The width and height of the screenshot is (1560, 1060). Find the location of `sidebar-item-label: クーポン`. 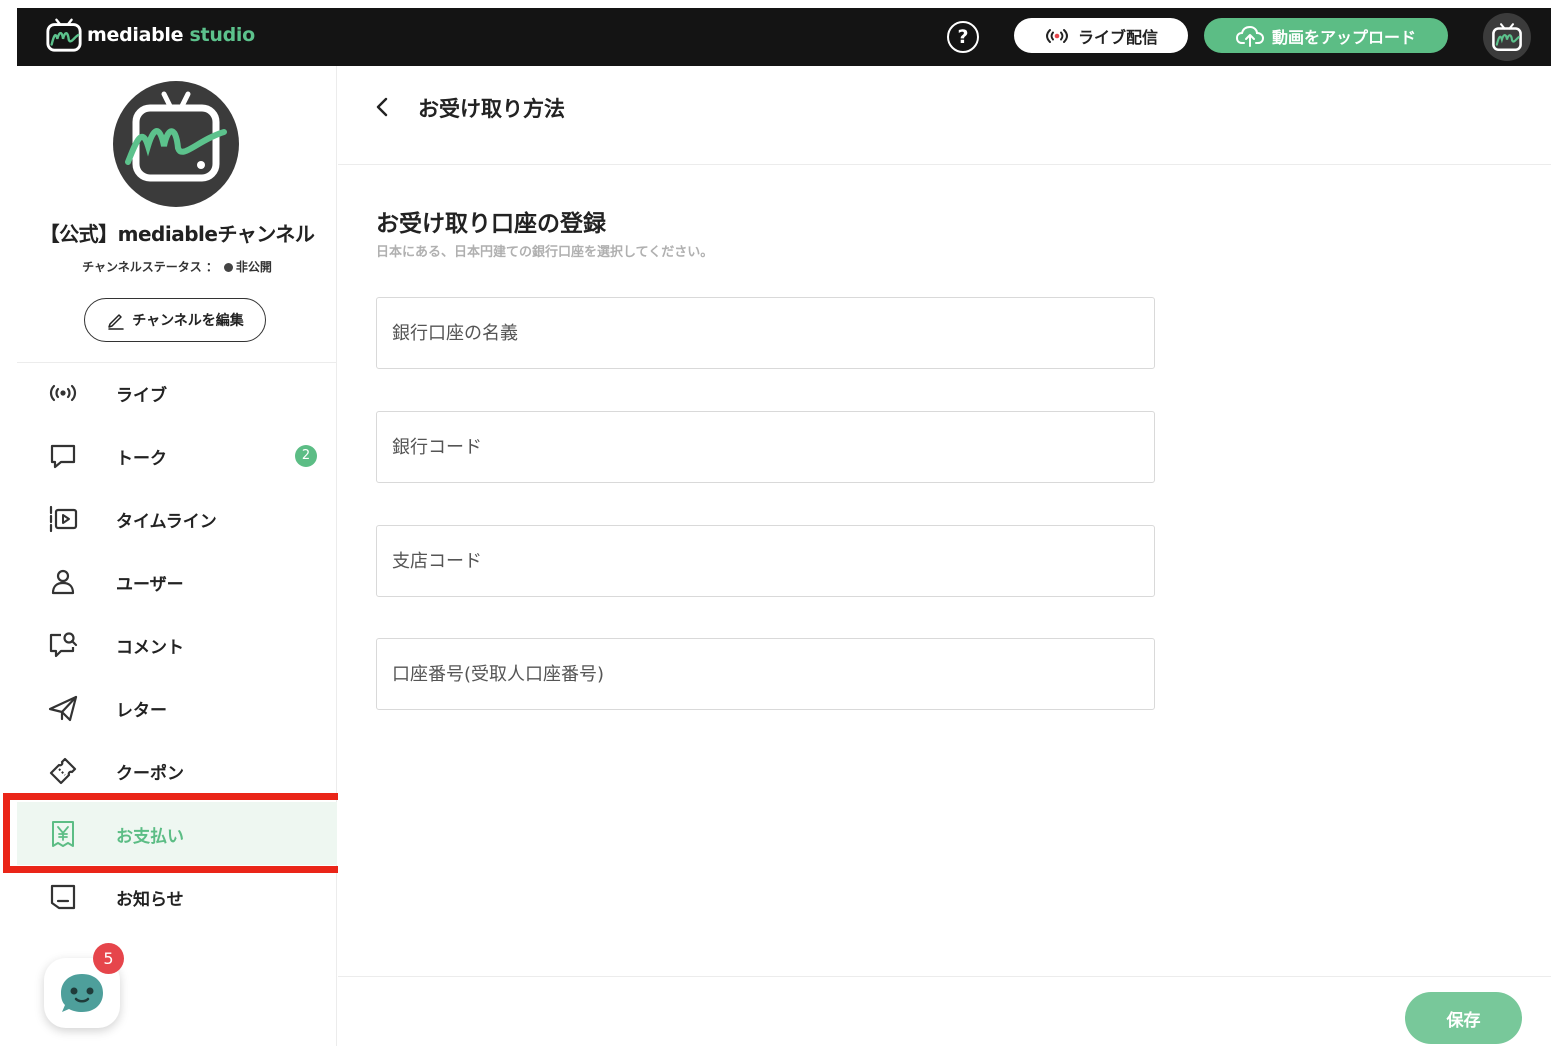

sidebar-item-label: クーポン is located at coordinates (150, 774).